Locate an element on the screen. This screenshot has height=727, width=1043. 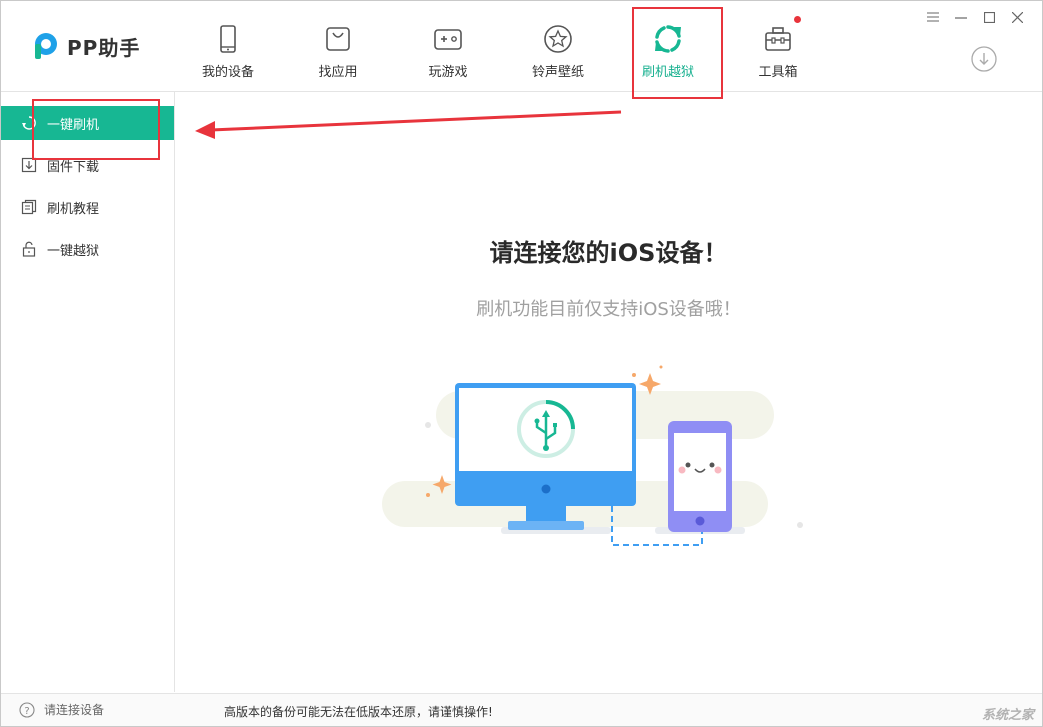
menu-icon is located at coordinates (933, 17).